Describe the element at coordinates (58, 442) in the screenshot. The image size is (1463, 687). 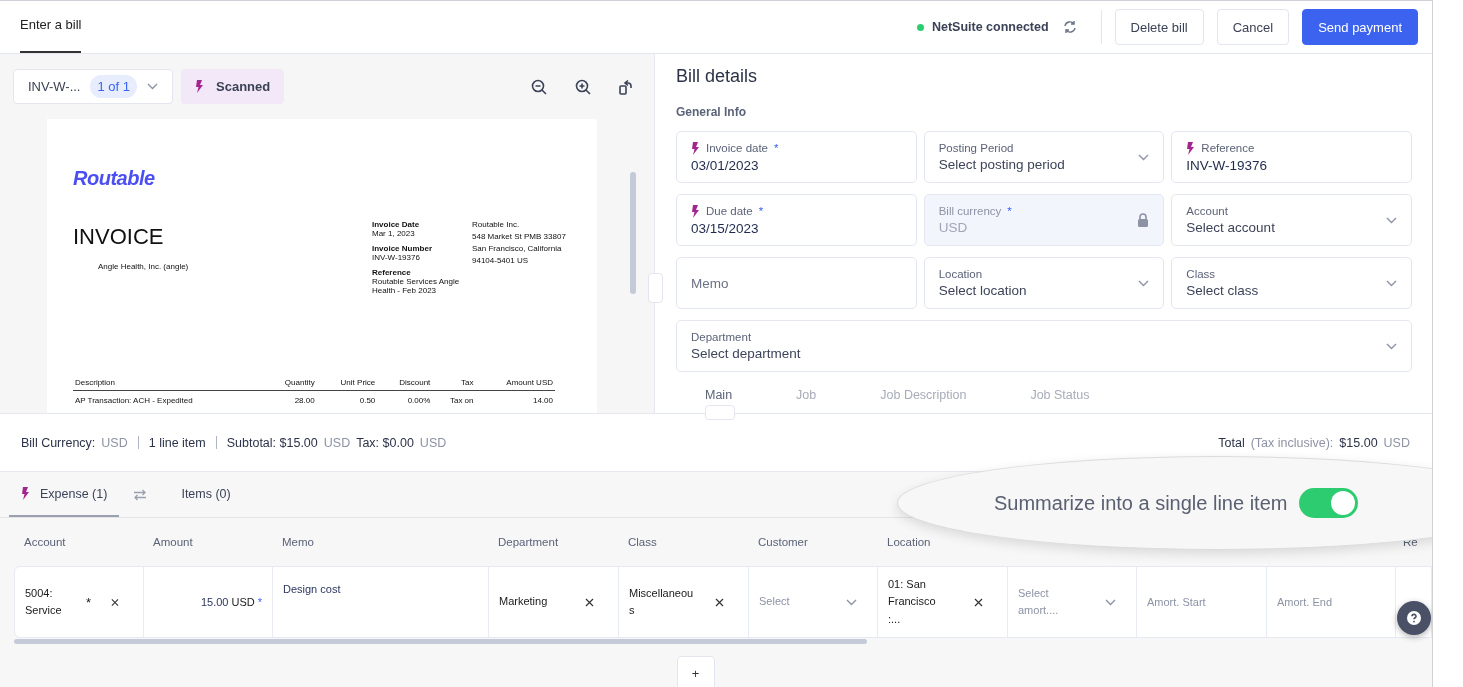
I see `summary-text: Bill Currency:` at that location.